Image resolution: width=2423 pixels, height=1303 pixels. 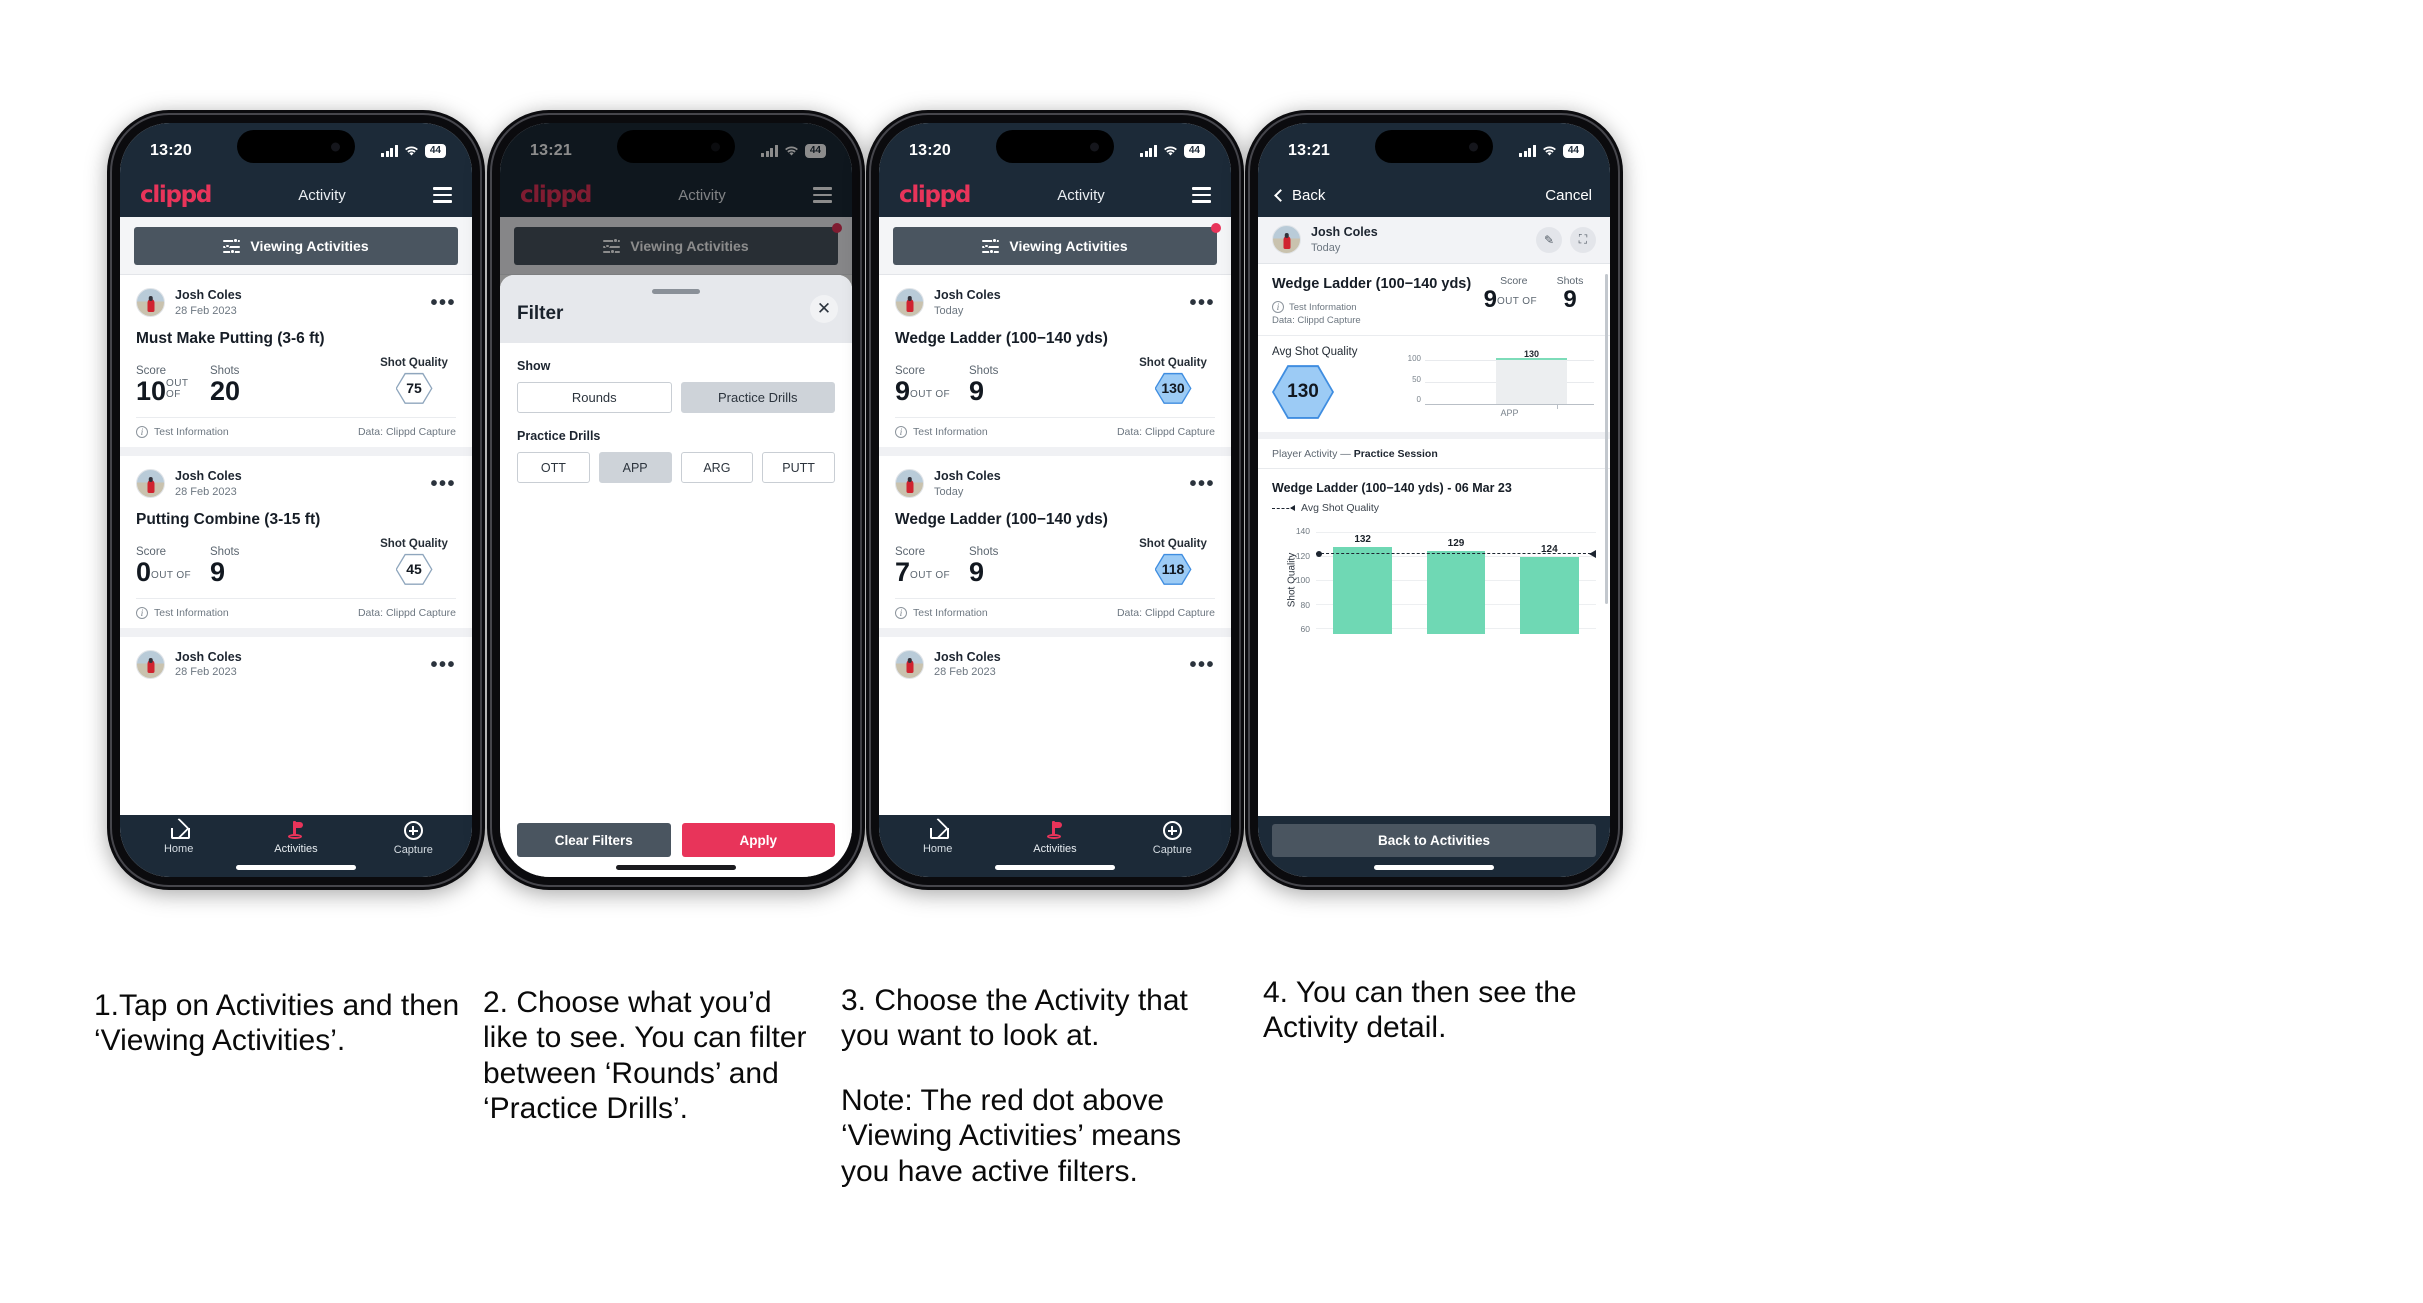 What do you see at coordinates (1568, 195) in the screenshot?
I see `cancel-button: Cancel` at bounding box center [1568, 195].